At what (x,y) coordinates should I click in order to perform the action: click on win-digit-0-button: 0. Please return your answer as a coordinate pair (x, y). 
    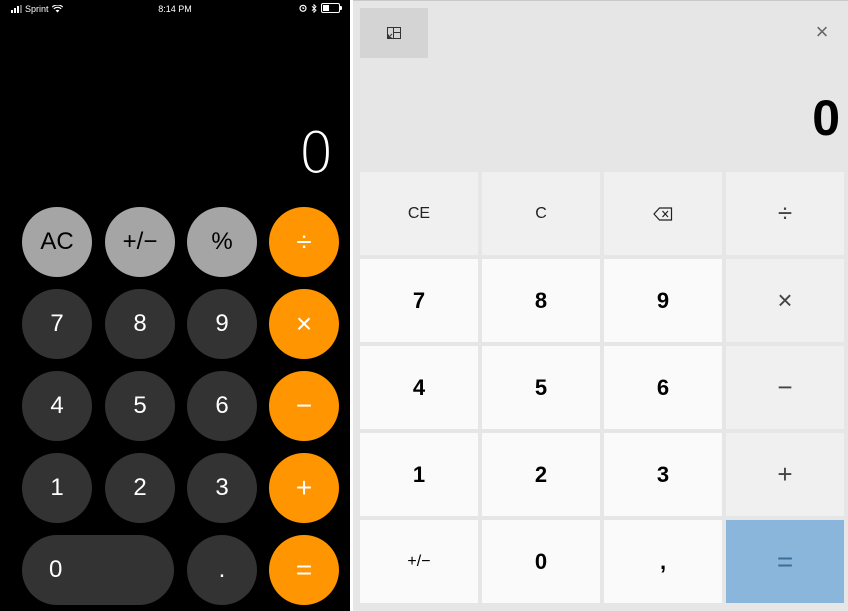
    Looking at the image, I should click on (541, 561).